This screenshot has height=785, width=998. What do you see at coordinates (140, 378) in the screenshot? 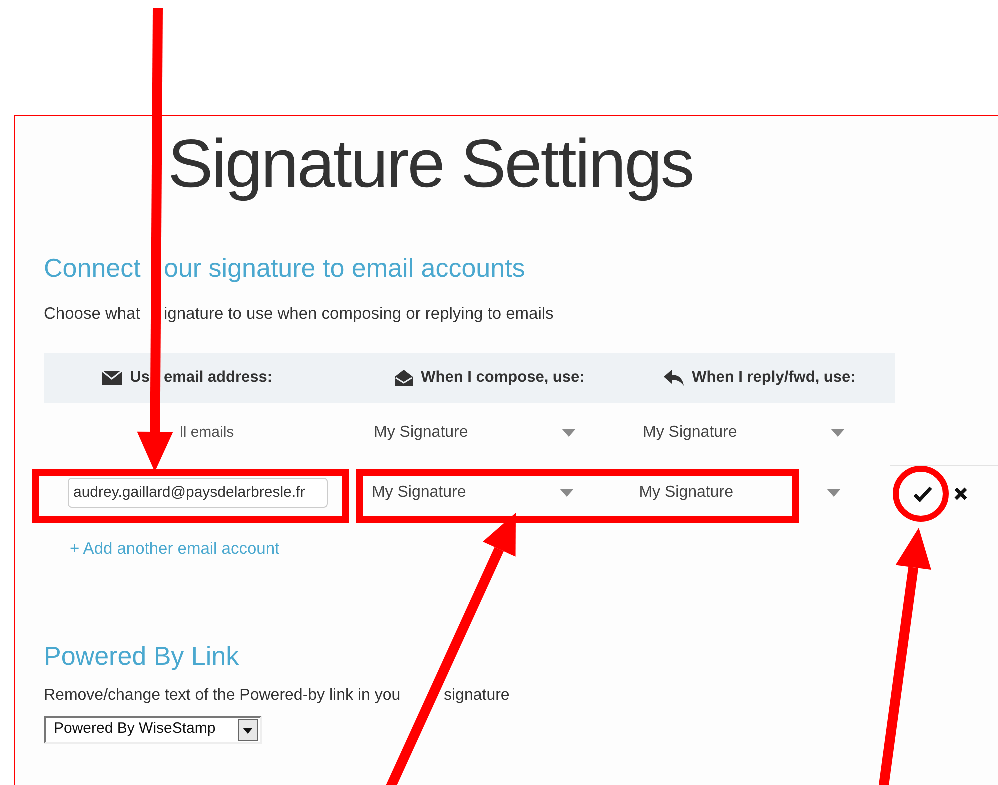
I see `column-header: Us` at bounding box center [140, 378].